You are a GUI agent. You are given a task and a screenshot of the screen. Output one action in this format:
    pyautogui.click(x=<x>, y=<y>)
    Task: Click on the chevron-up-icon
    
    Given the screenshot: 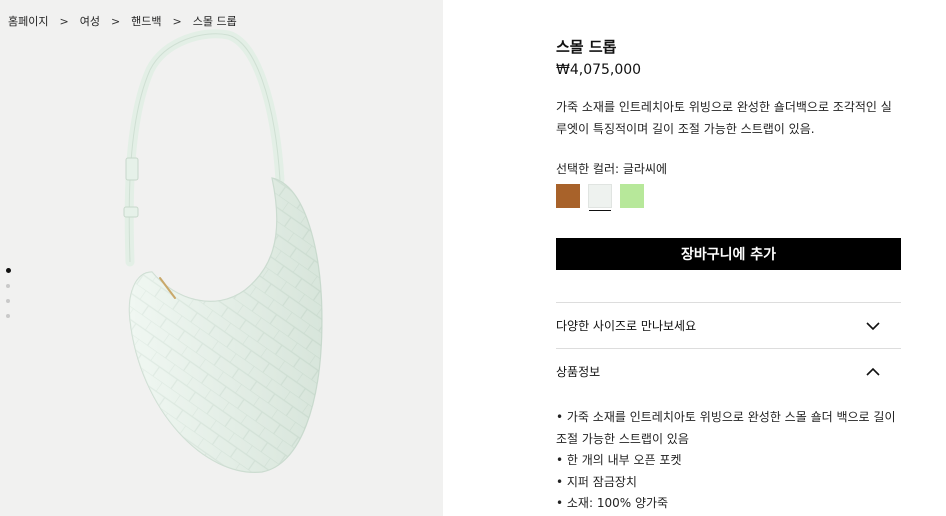 What is the action you would take?
    pyautogui.click(x=873, y=371)
    